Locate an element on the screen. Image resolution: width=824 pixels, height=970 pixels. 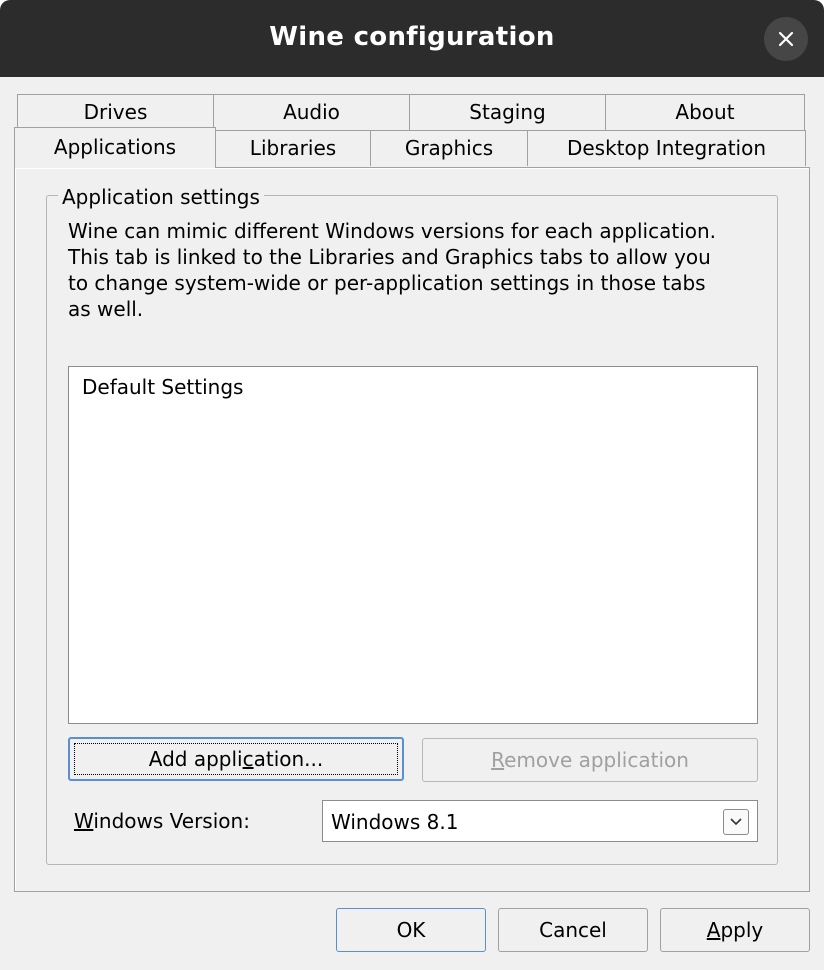
tab-label: Applications is located at coordinates (115, 147).